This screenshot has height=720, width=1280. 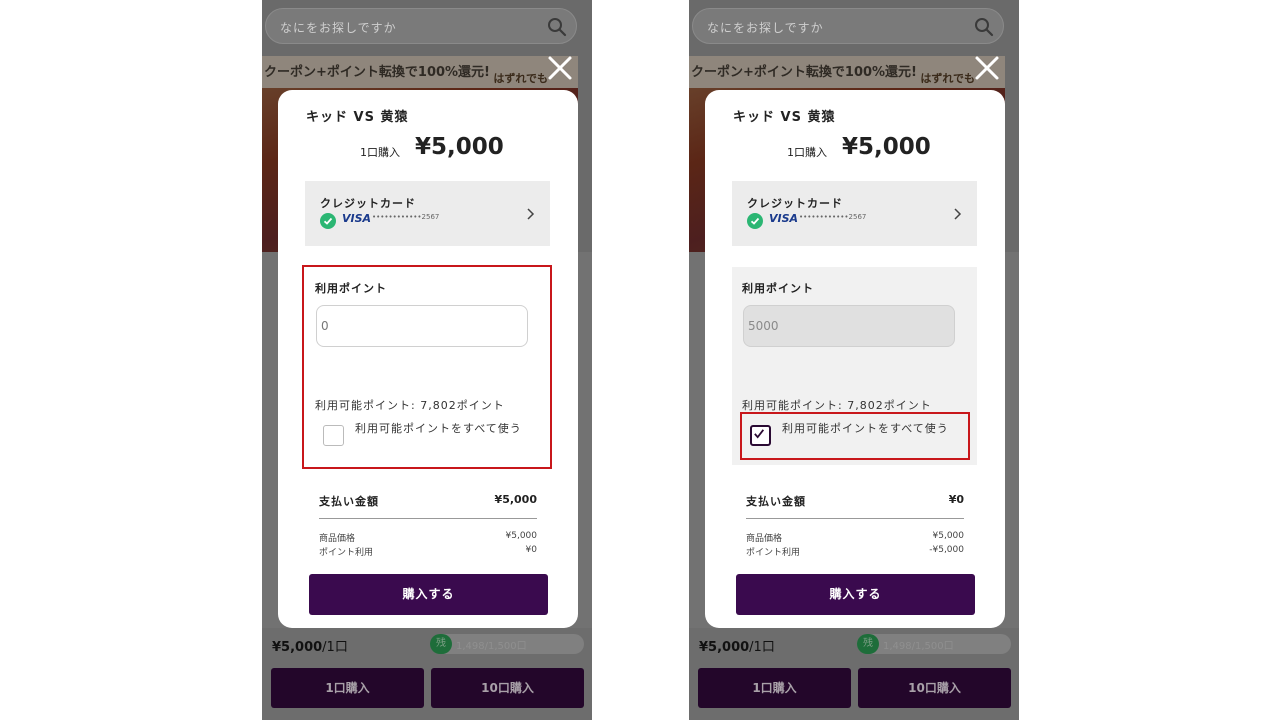 I want to click on payment-amount: ¥5,000, so click(x=515, y=499).